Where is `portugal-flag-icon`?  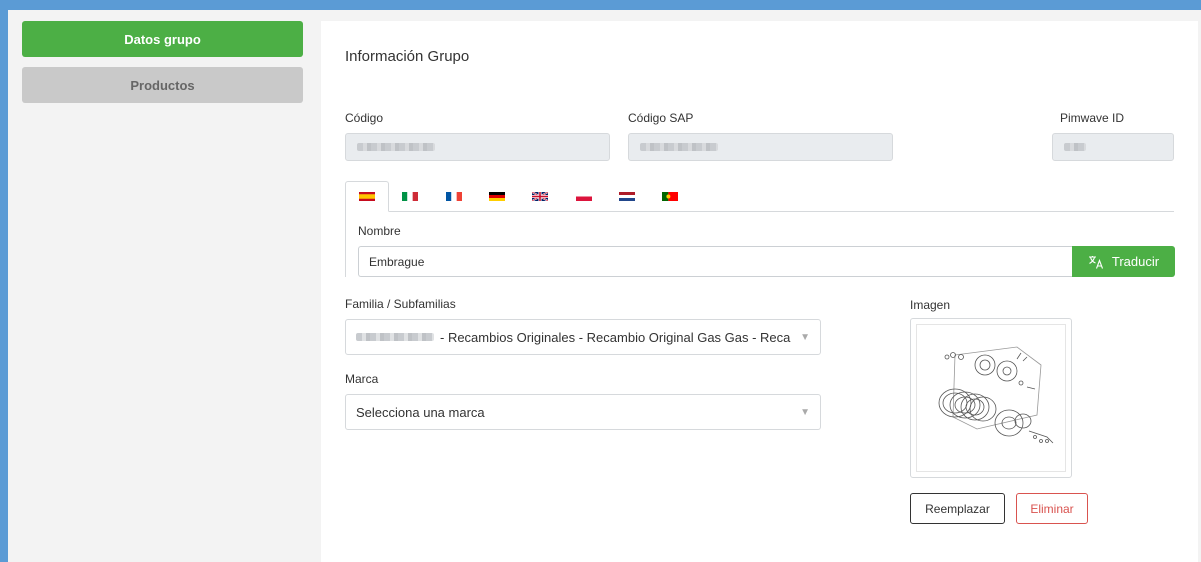 portugal-flag-icon is located at coordinates (670, 196).